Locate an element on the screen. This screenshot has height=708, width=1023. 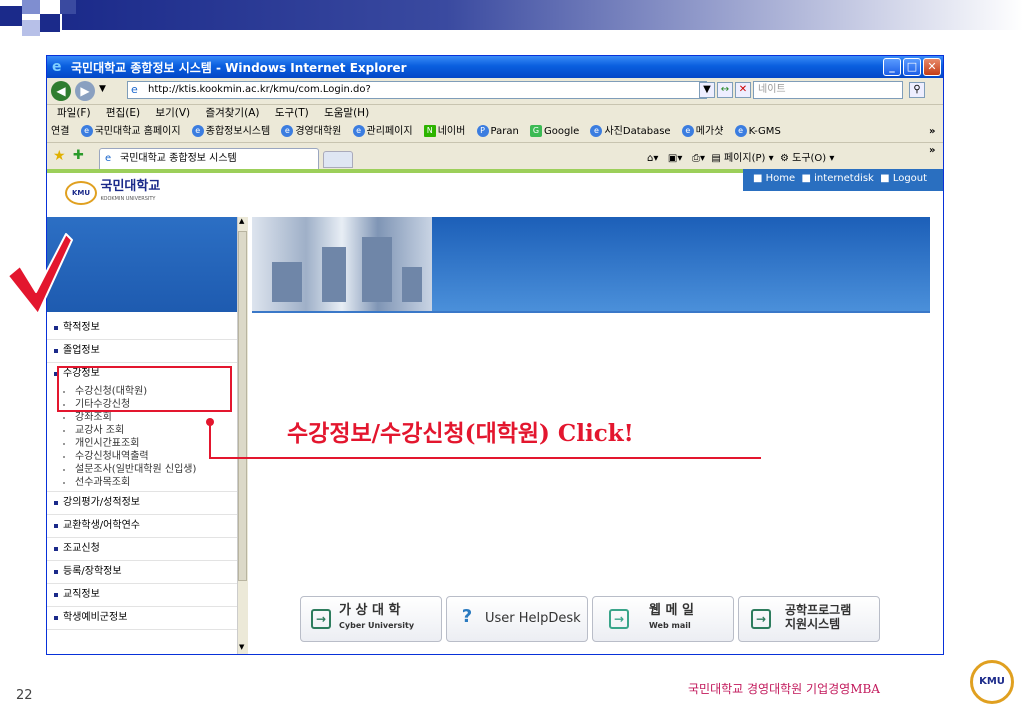
menu-teaching: 교직정보 is located at coordinates (142, 595).